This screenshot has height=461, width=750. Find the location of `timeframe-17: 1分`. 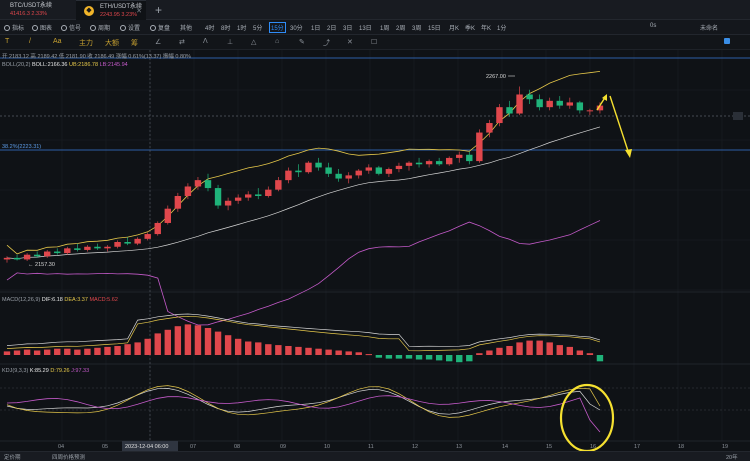

timeframe-17: 1分 is located at coordinates (501, 27).